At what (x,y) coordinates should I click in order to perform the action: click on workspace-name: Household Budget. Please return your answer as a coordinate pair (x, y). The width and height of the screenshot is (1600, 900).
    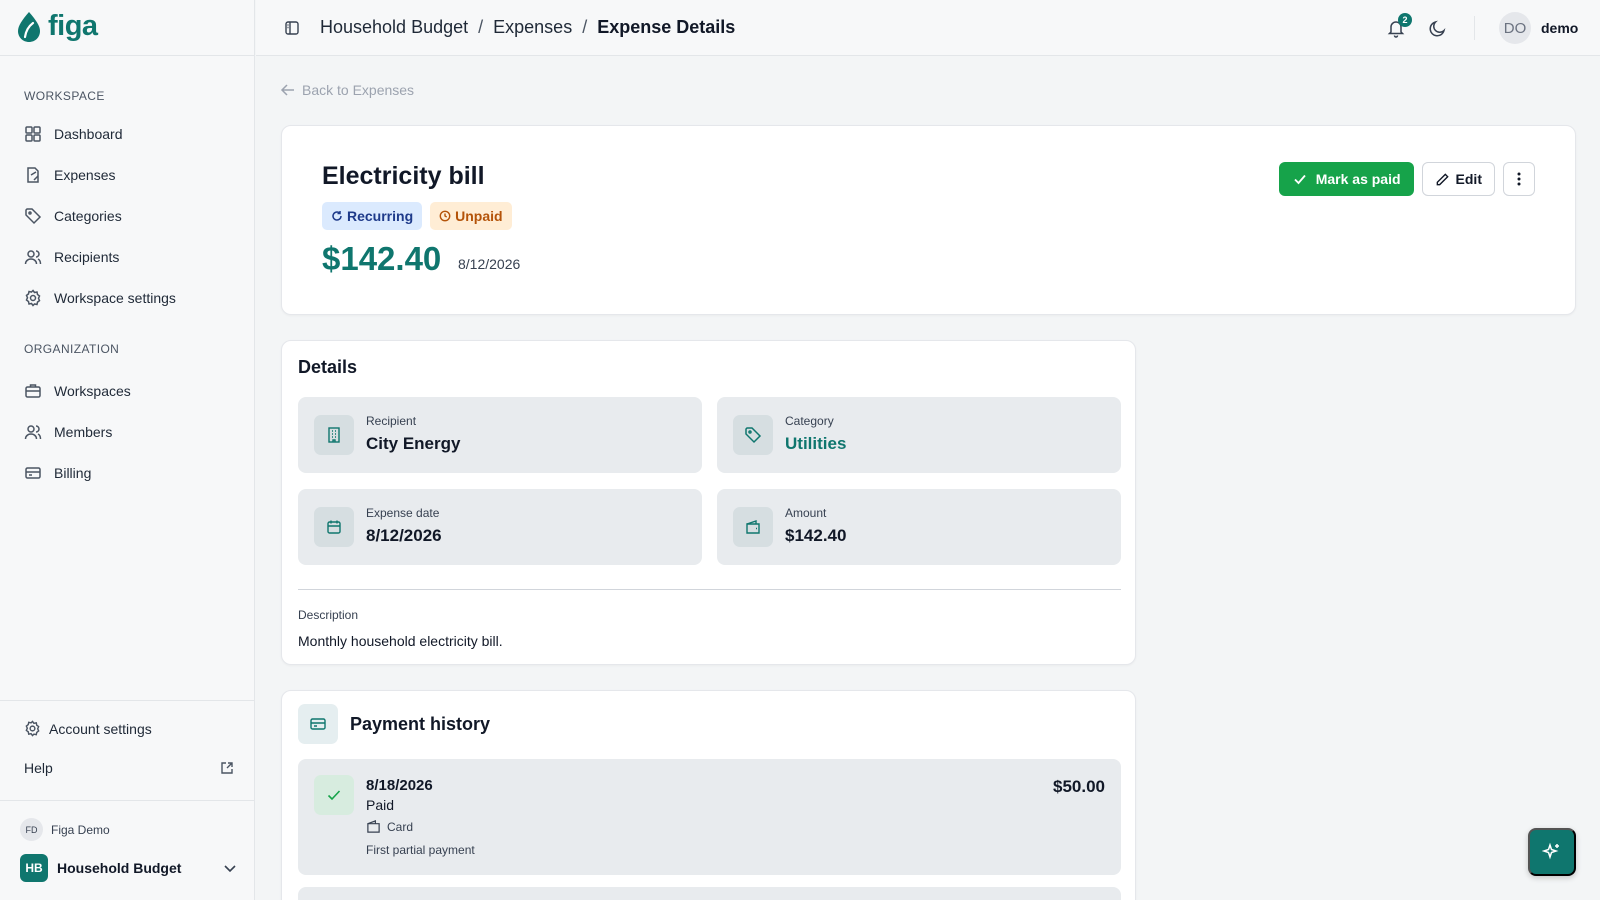
    Looking at the image, I should click on (119, 868).